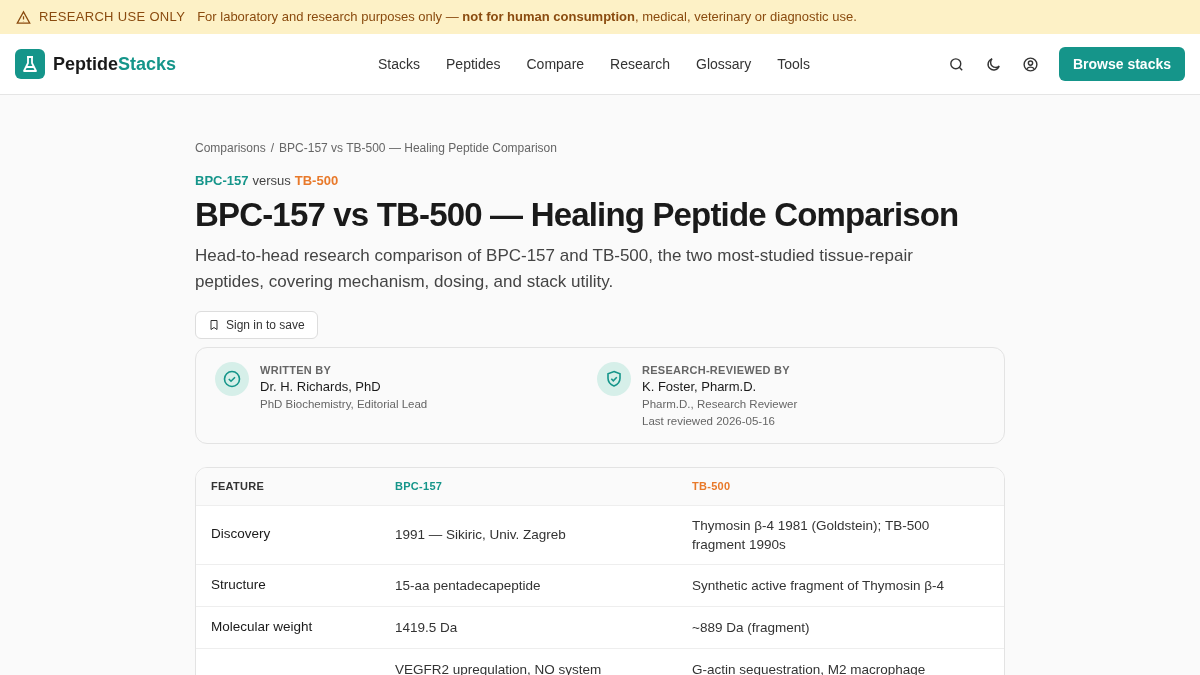  I want to click on author-detail: PhD Biochemistry, Editorial Lead, so click(344, 404).